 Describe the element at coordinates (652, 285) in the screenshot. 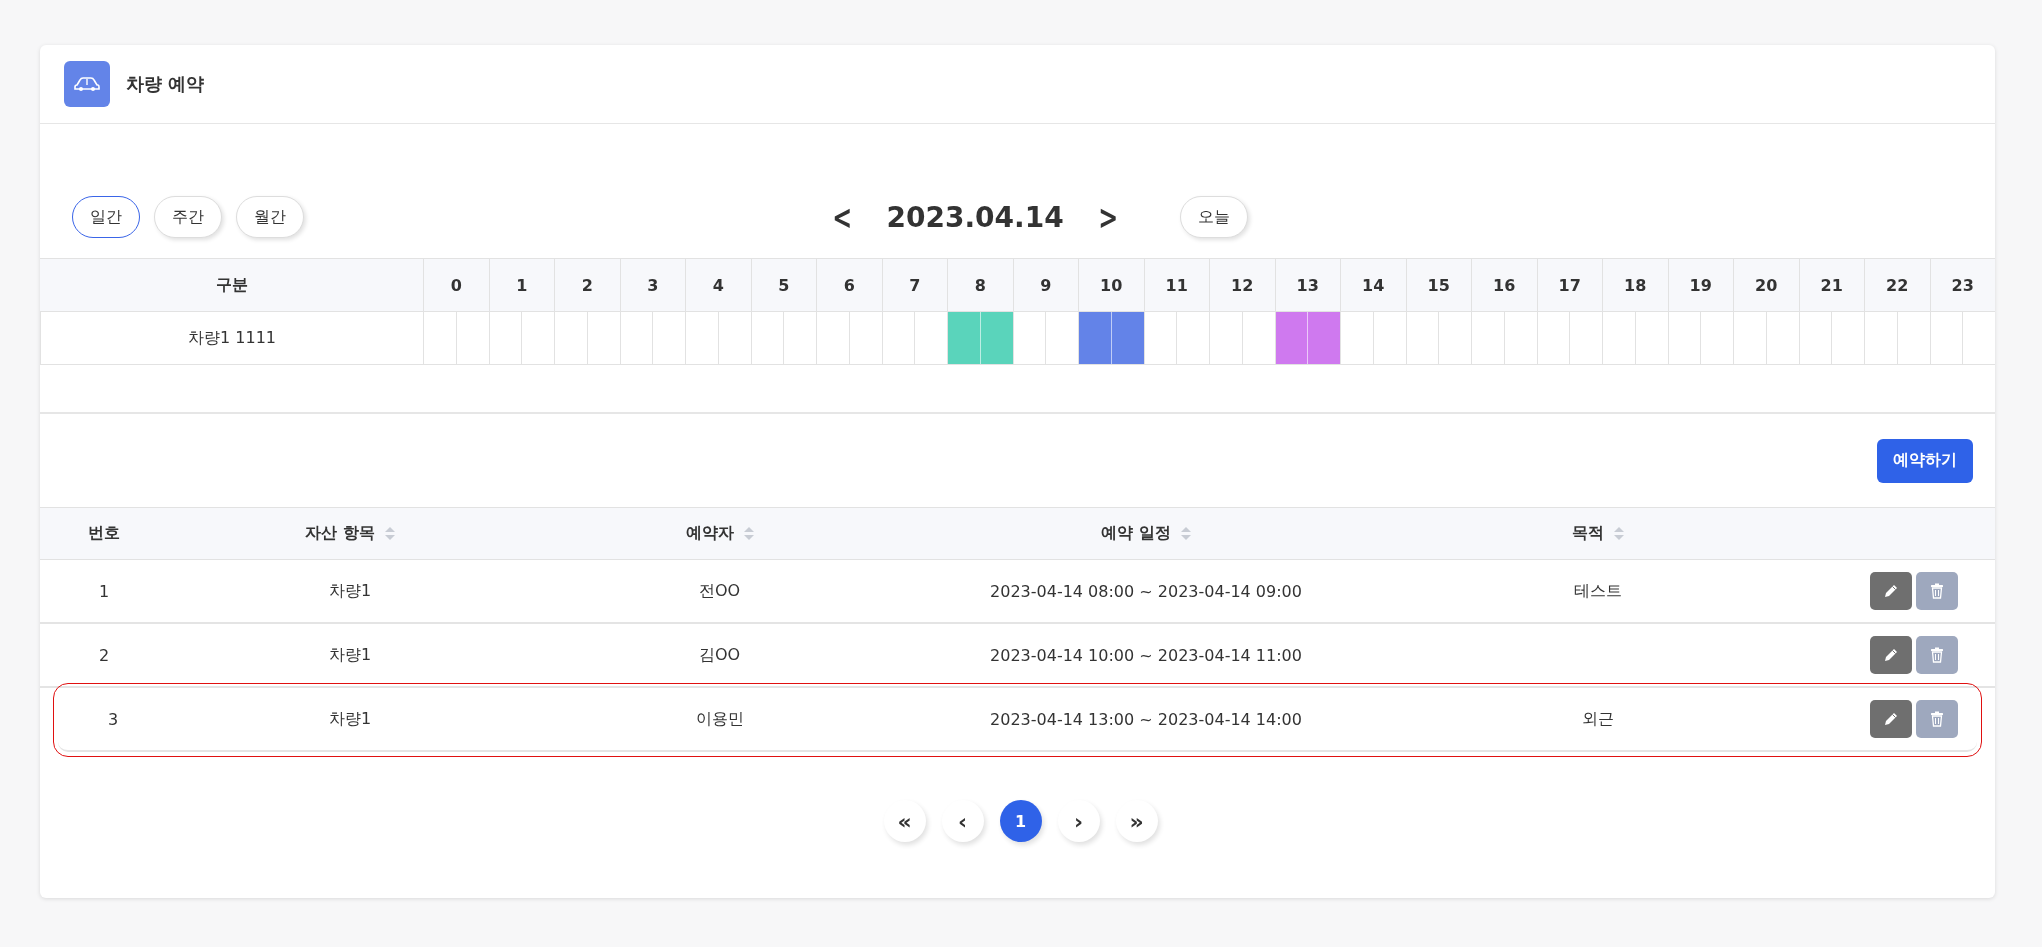

I see `hour-header: 3` at that location.